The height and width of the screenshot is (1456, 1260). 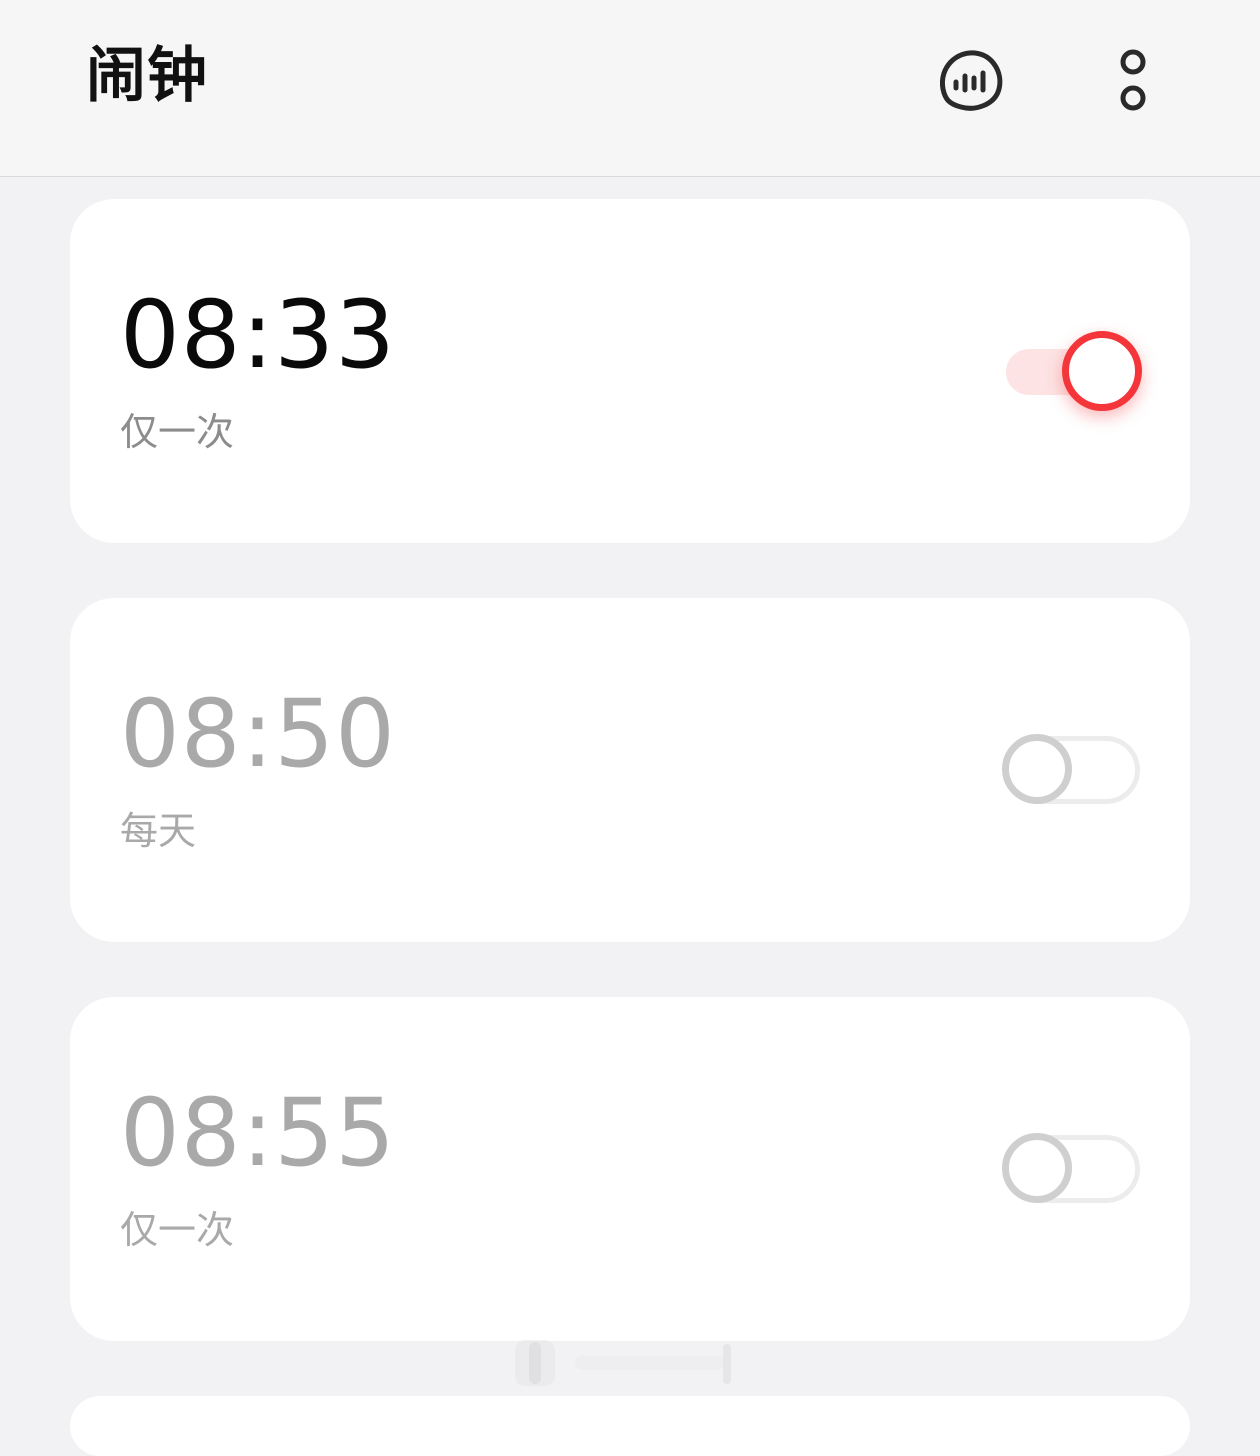 What do you see at coordinates (258, 1133) in the screenshot?
I see `alarm-time: 08:55` at bounding box center [258, 1133].